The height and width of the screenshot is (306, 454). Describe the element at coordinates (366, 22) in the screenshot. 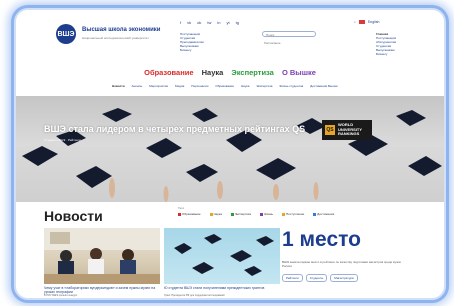

I see `language-switch: ⌕ English` at that location.